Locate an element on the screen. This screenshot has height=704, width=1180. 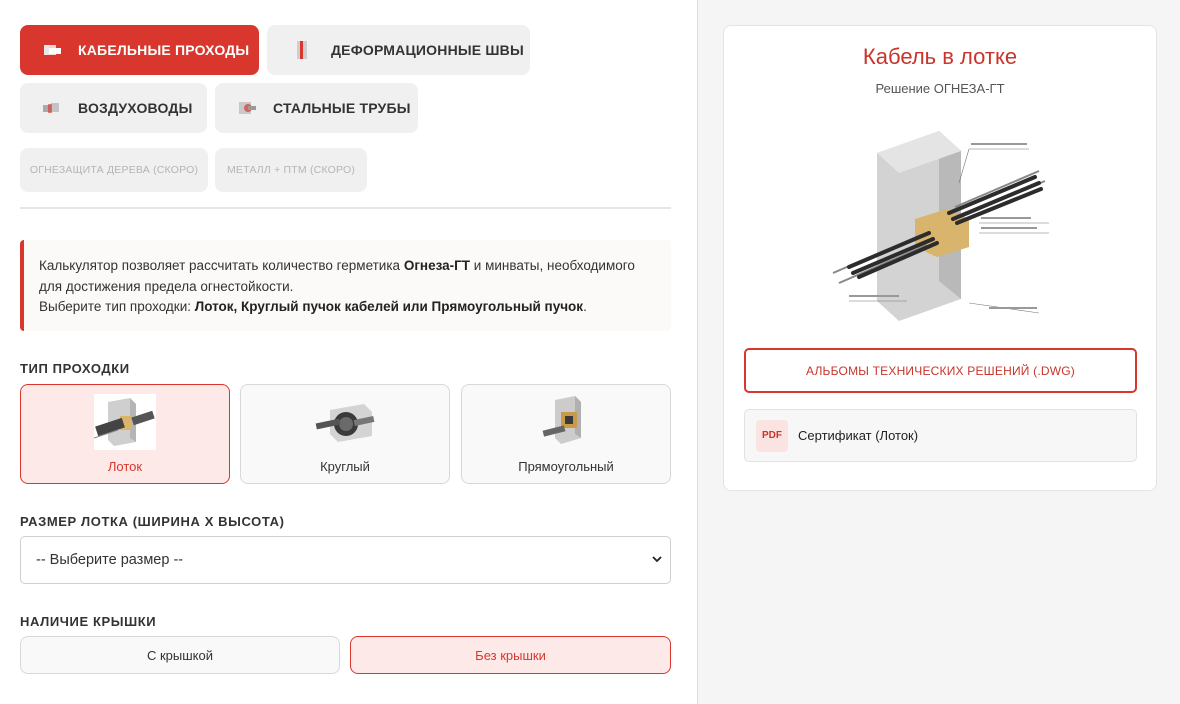
solution-title: Кабель в лотке is located at coordinates (940, 56).